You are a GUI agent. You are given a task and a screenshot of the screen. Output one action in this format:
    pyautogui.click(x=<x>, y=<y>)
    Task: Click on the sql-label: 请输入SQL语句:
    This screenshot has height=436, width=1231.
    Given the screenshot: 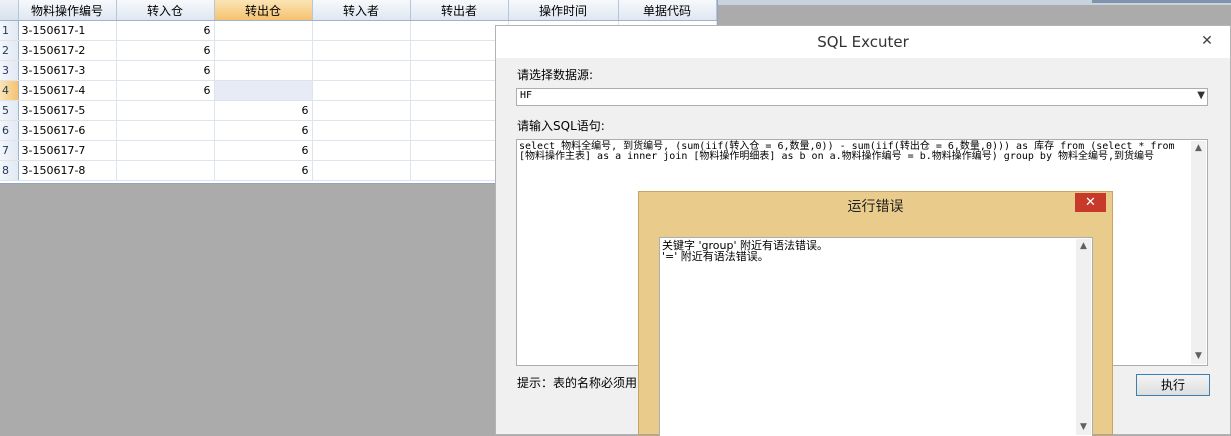 What is the action you would take?
    pyautogui.click(x=561, y=126)
    